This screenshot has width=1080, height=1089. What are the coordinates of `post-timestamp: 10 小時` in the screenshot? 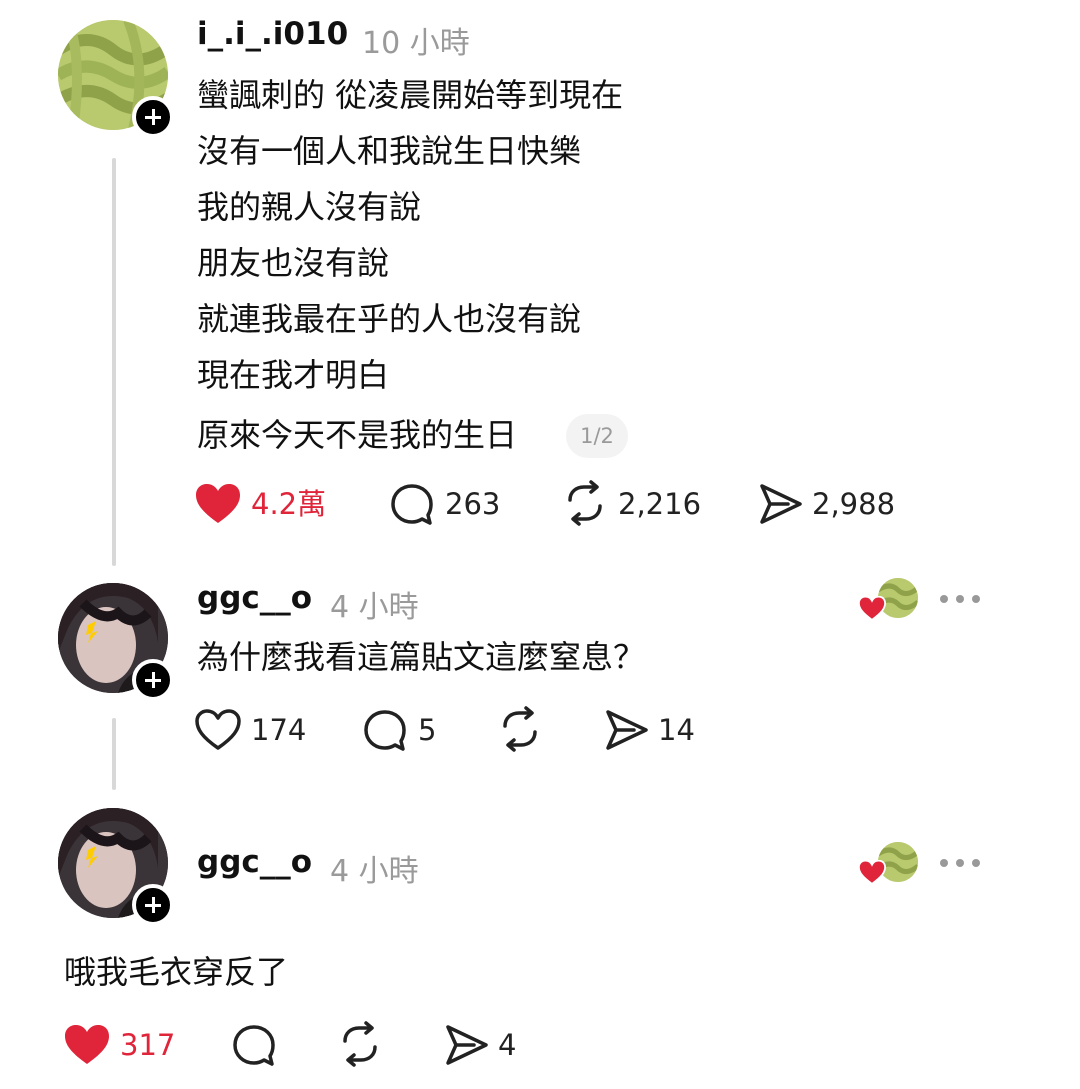 It's located at (416, 43).